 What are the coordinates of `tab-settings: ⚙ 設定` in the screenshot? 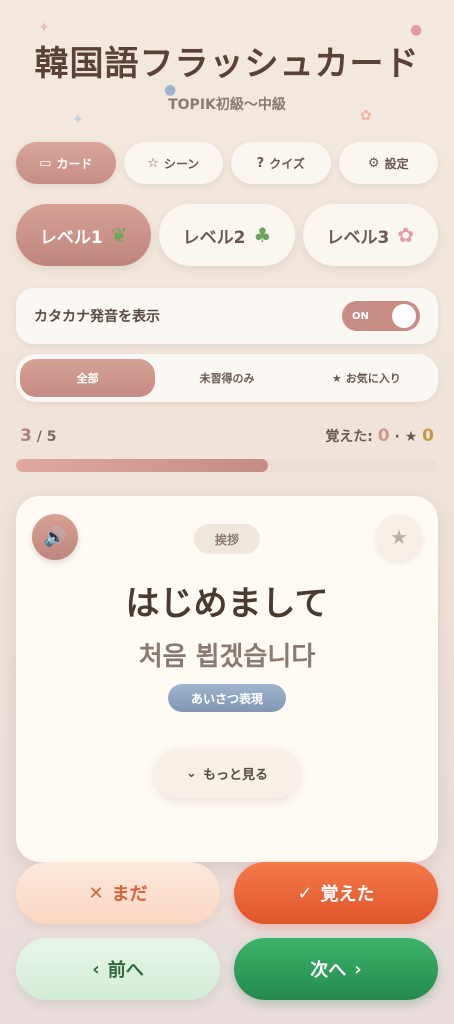 It's located at (388, 163).